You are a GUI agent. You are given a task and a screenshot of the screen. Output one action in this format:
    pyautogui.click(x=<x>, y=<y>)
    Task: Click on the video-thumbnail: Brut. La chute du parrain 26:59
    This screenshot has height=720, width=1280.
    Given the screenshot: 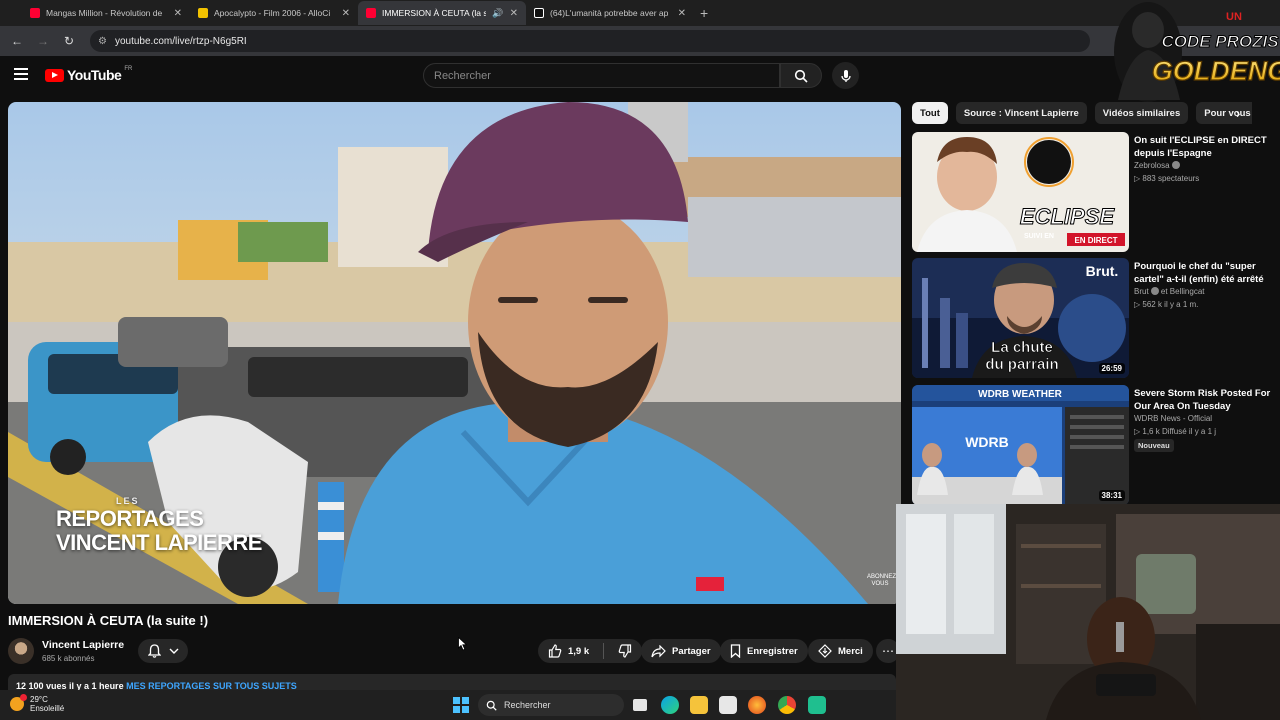 What is the action you would take?
    pyautogui.click(x=1020, y=318)
    